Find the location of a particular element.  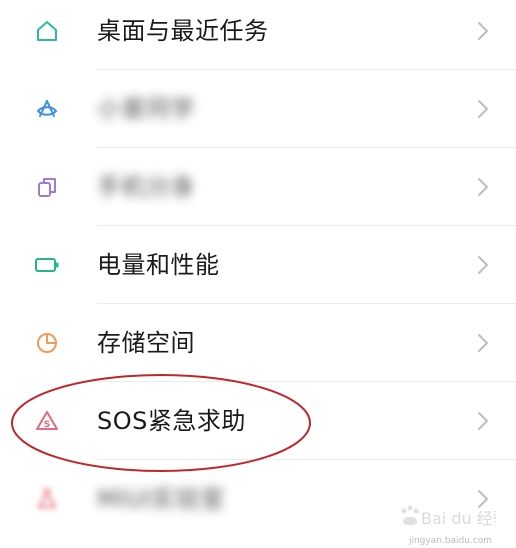

settings-item-sos: S SOS紧急求助 is located at coordinates (258, 421).